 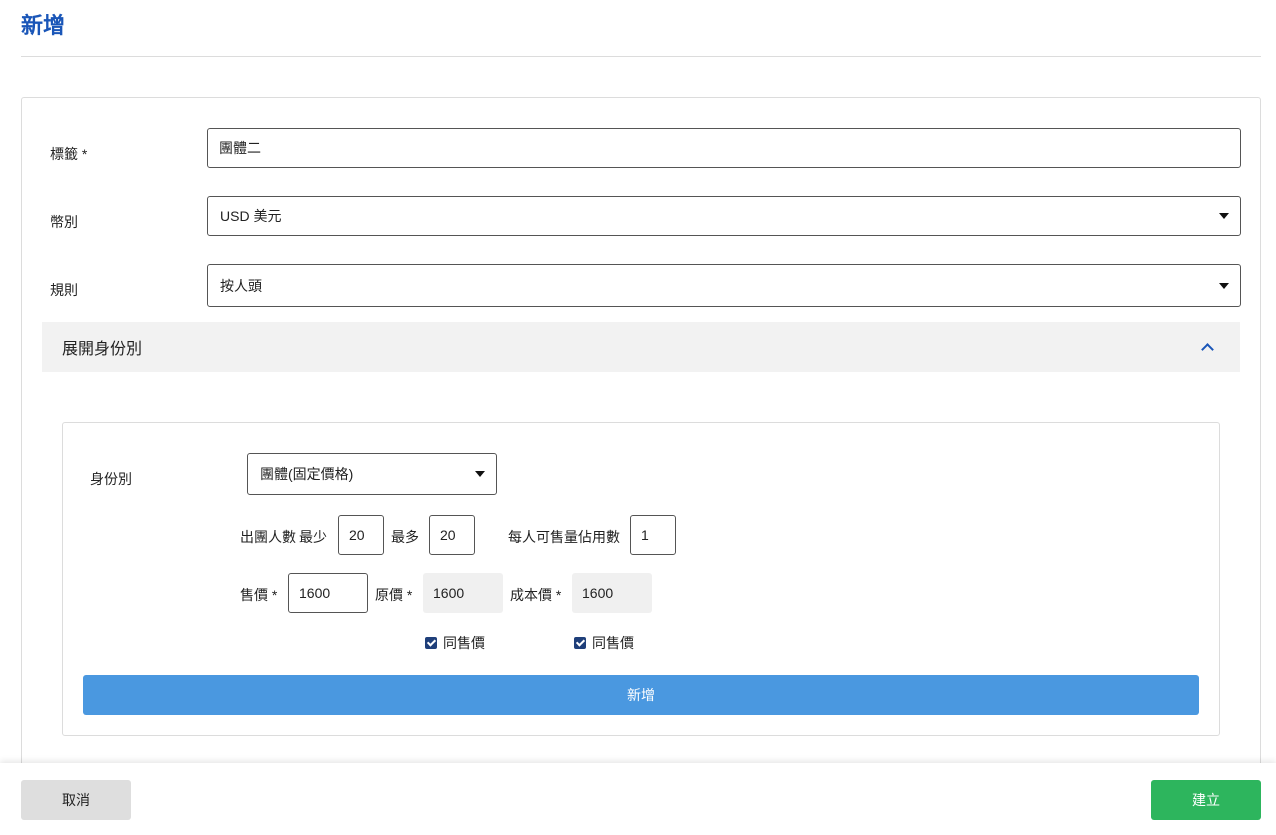 I want to click on original-price-label: 原價 *, so click(x=394, y=595).